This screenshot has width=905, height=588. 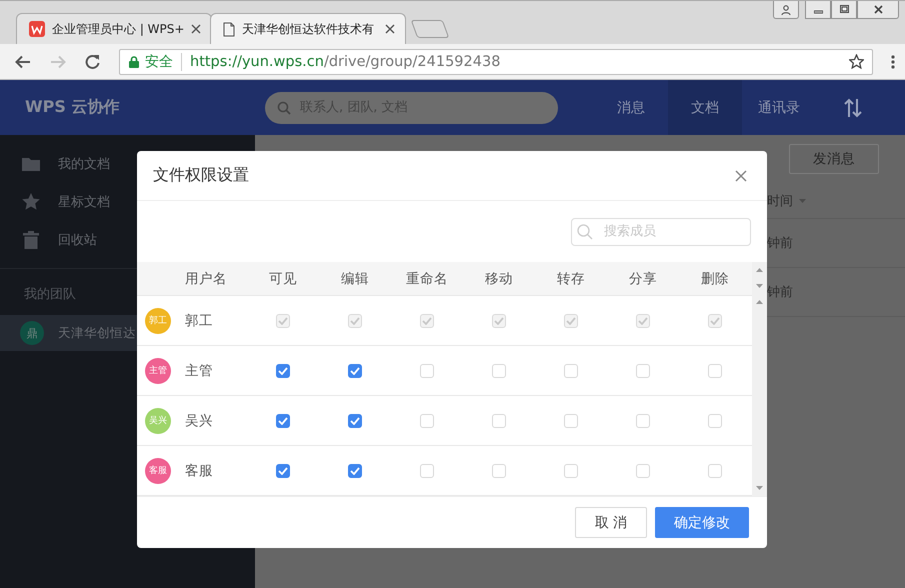 I want to click on app-logo: WPS 云协作, so click(x=72, y=107).